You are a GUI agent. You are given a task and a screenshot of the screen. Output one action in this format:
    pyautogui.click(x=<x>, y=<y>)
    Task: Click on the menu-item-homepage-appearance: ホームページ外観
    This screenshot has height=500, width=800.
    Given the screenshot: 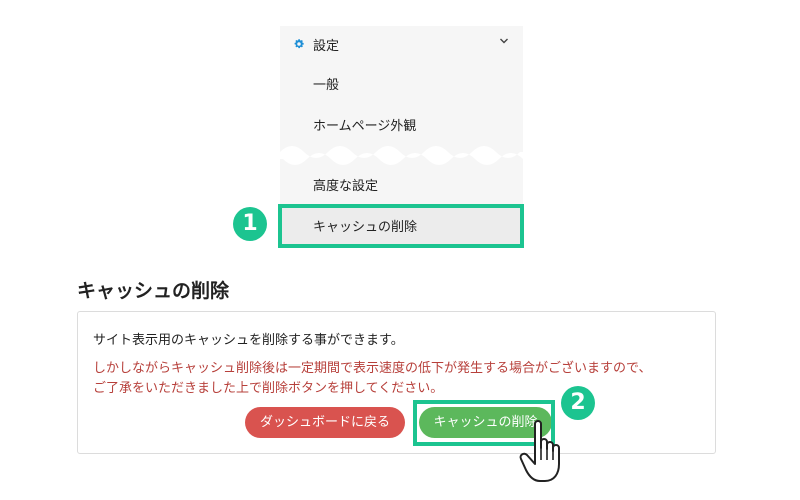 What is the action you would take?
    pyautogui.click(x=364, y=124)
    